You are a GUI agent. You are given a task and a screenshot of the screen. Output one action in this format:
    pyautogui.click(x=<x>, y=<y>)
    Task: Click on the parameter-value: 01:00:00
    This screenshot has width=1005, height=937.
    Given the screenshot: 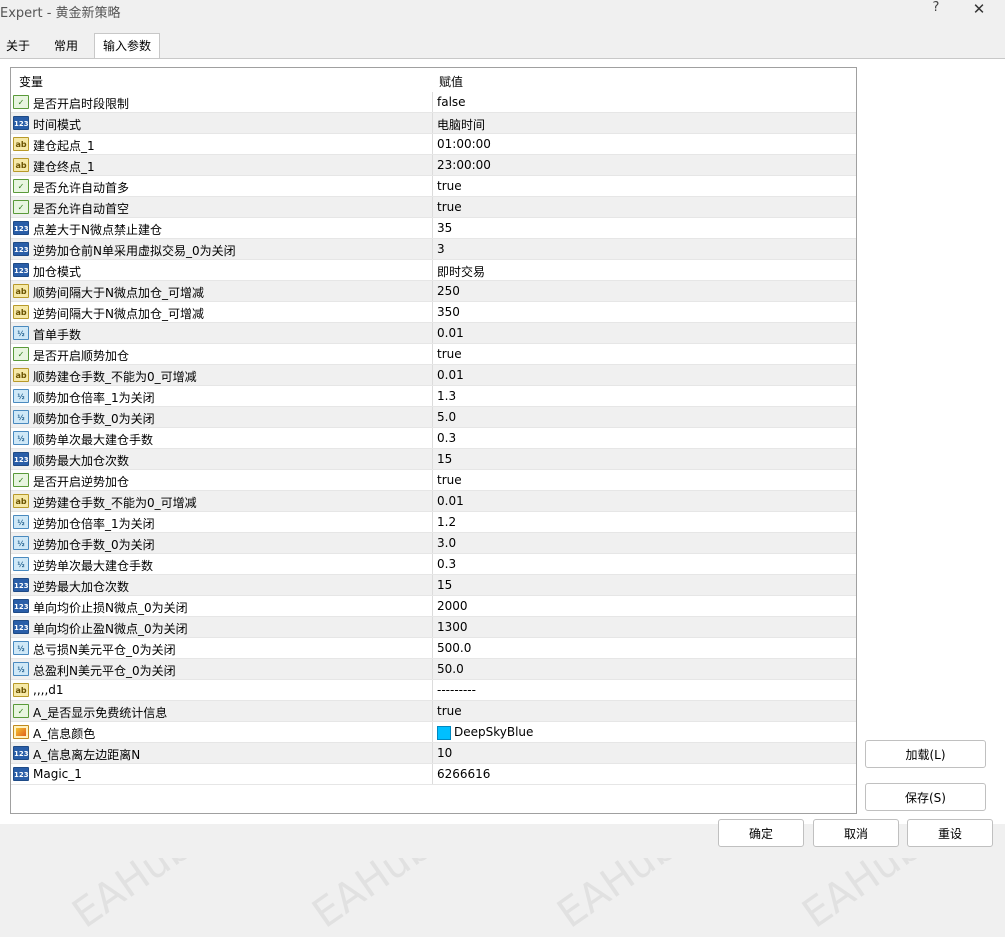 What is the action you would take?
    pyautogui.click(x=464, y=144)
    